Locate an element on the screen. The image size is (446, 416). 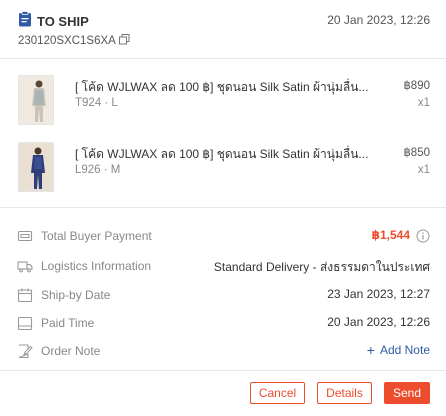
logistics-label: Logistics Information is located at coordinates (96, 266).